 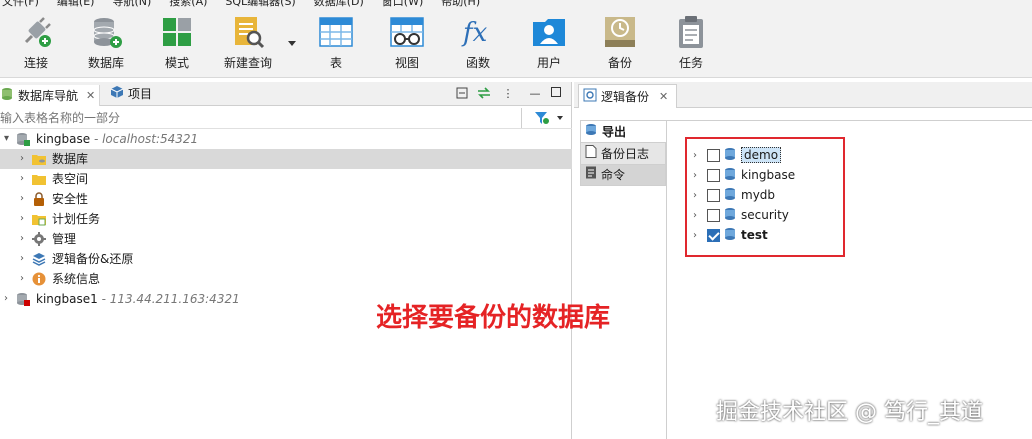 What do you see at coordinates (549, 32) in the screenshot?
I see `user-icon` at bounding box center [549, 32].